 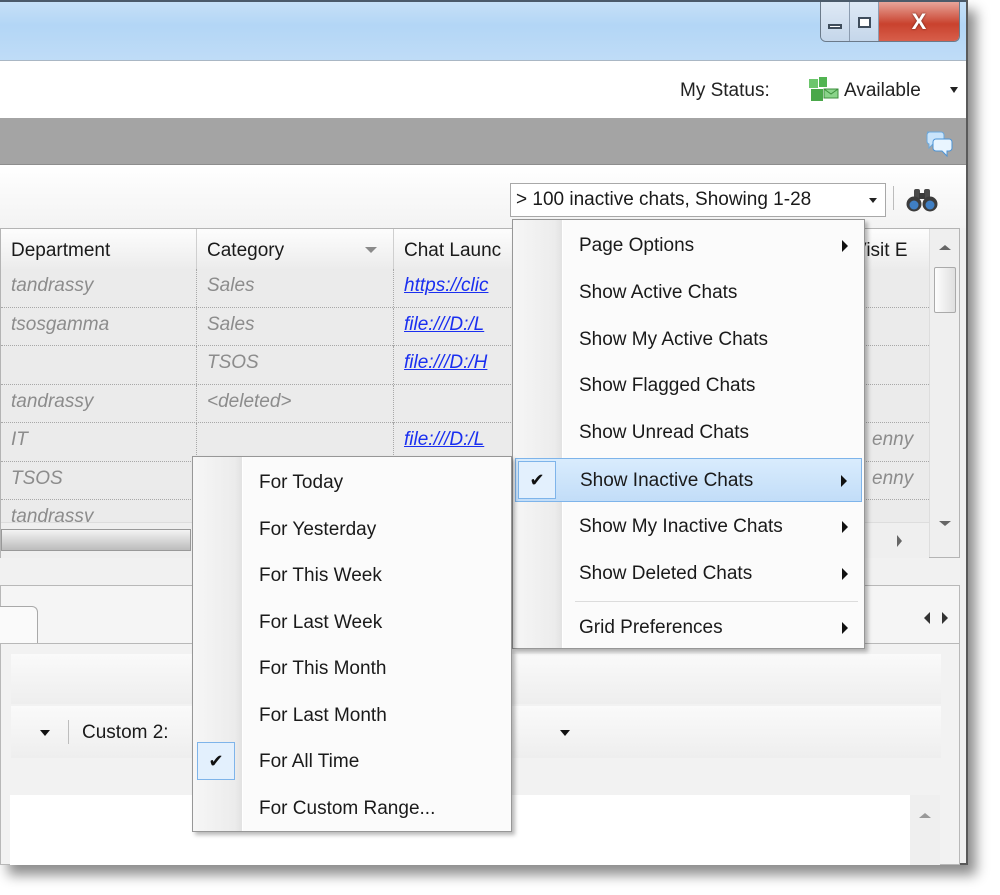 I want to click on custom-field-separator, so click(x=68, y=732).